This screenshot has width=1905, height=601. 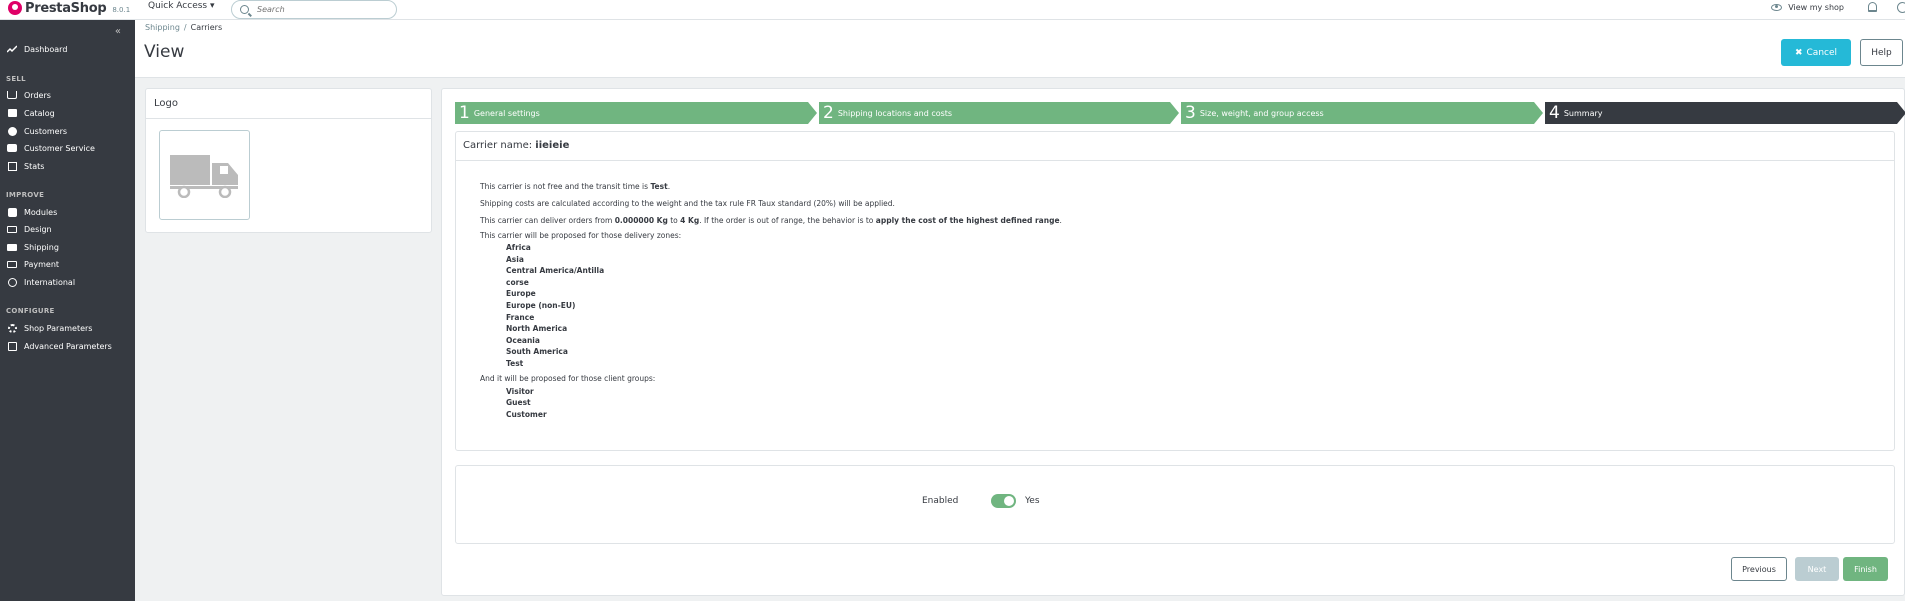 What do you see at coordinates (1003, 501) in the screenshot?
I see `enabled-toggle` at bounding box center [1003, 501].